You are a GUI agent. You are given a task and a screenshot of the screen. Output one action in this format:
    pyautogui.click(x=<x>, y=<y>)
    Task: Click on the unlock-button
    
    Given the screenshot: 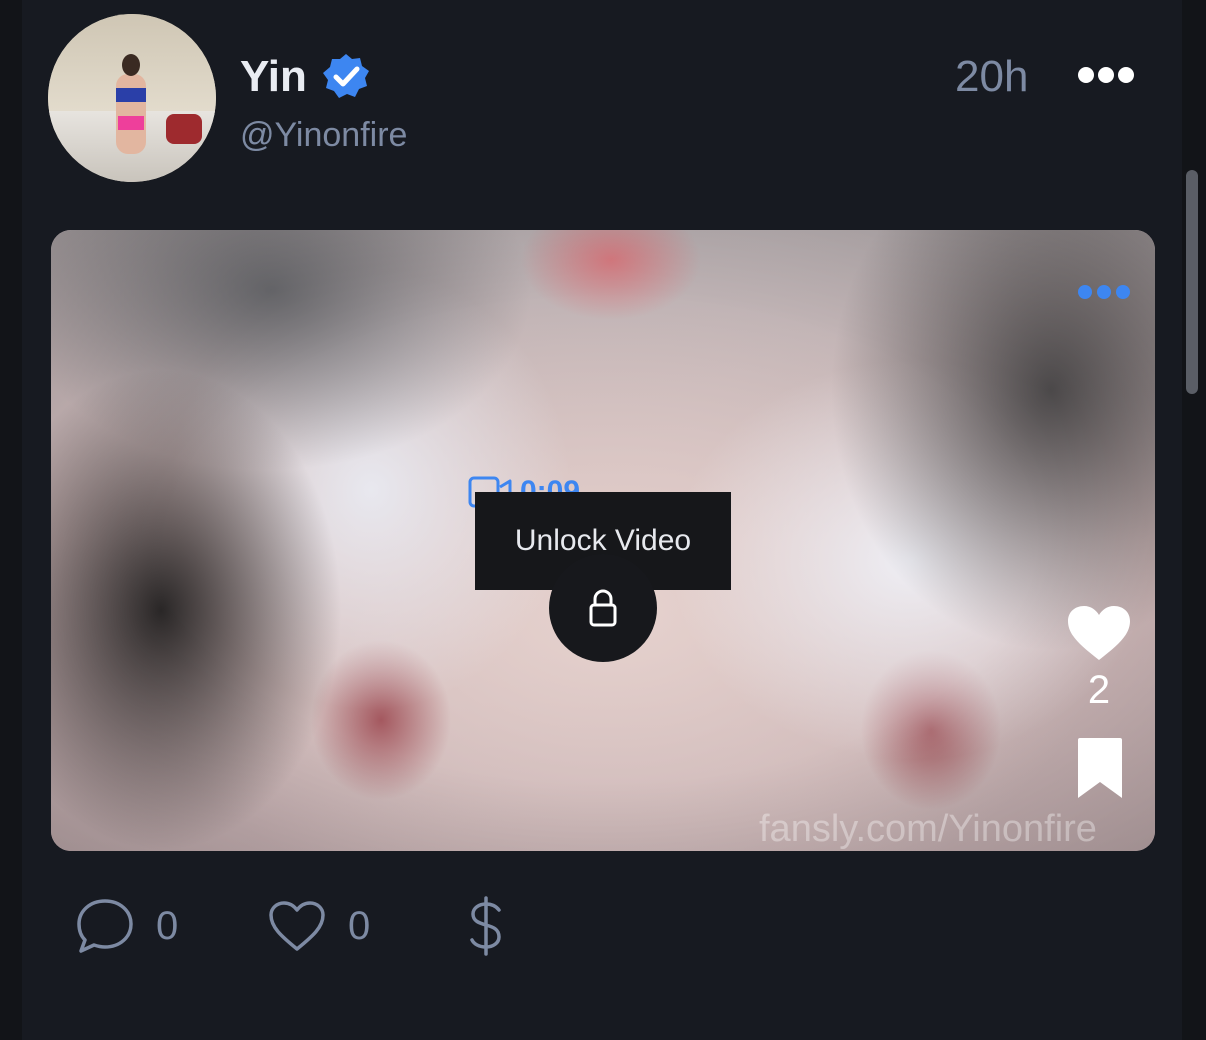 What is the action you would take?
    pyautogui.click(x=603, y=608)
    